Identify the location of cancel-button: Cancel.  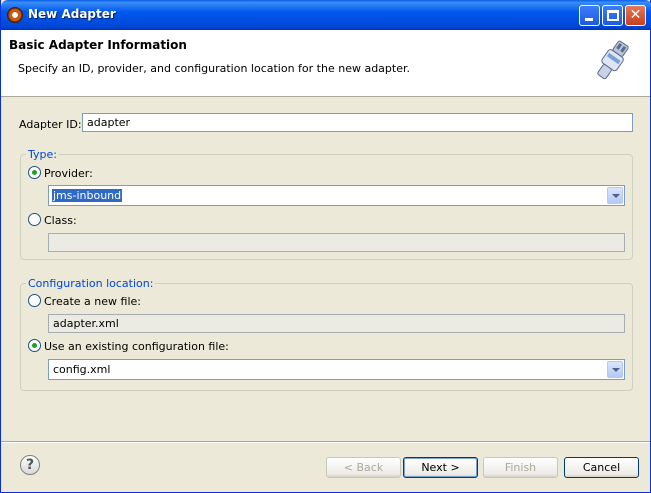
(601, 467).